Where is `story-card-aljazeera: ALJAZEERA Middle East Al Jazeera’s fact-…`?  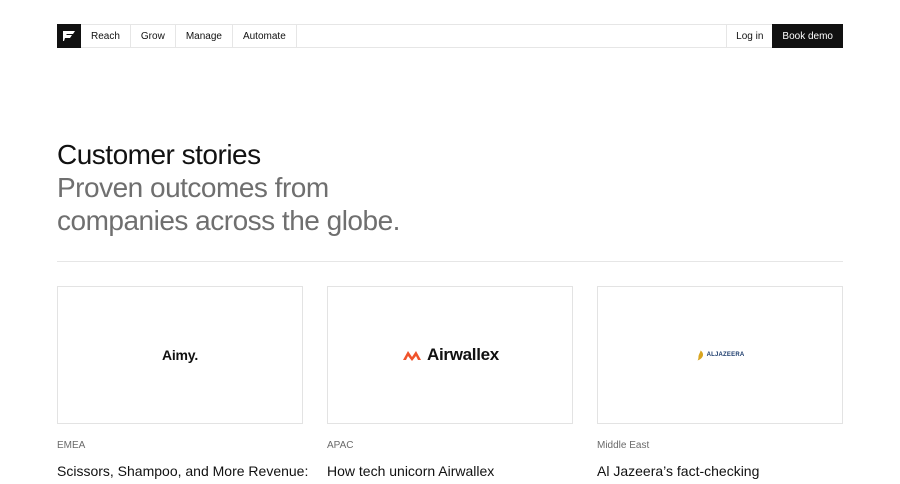 story-card-aljazeera: ALJAZEERA Middle East Al Jazeera’s fact-… is located at coordinates (720, 382).